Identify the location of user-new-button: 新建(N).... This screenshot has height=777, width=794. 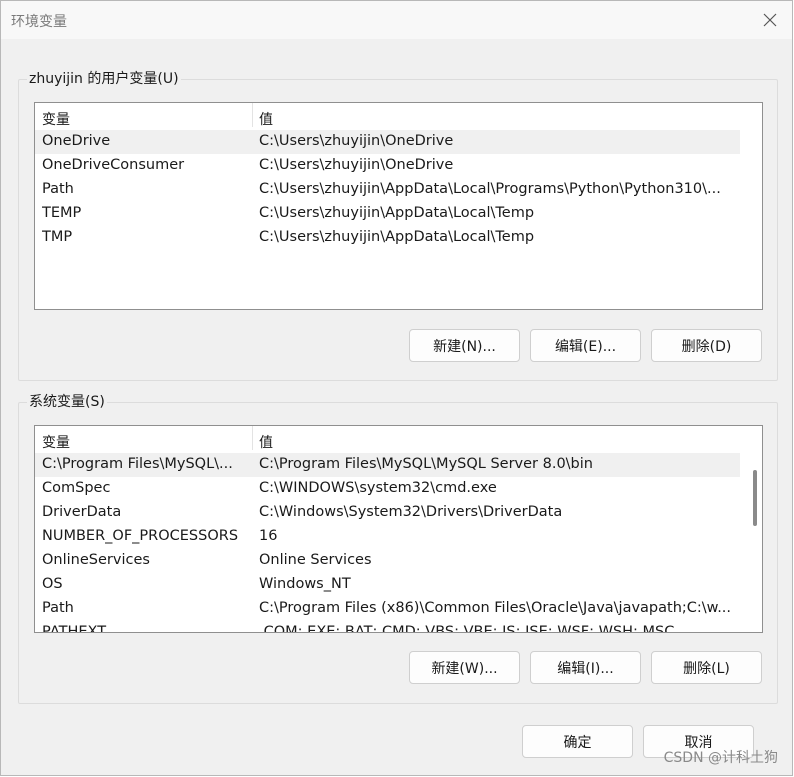
(464, 345).